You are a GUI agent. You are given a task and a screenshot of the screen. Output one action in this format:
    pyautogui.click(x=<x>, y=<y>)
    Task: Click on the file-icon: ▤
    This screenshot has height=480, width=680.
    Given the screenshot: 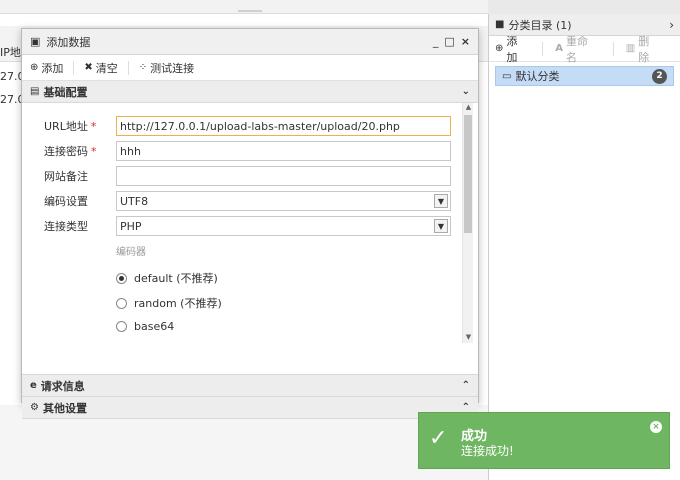 What is the action you would take?
    pyautogui.click(x=35, y=91)
    